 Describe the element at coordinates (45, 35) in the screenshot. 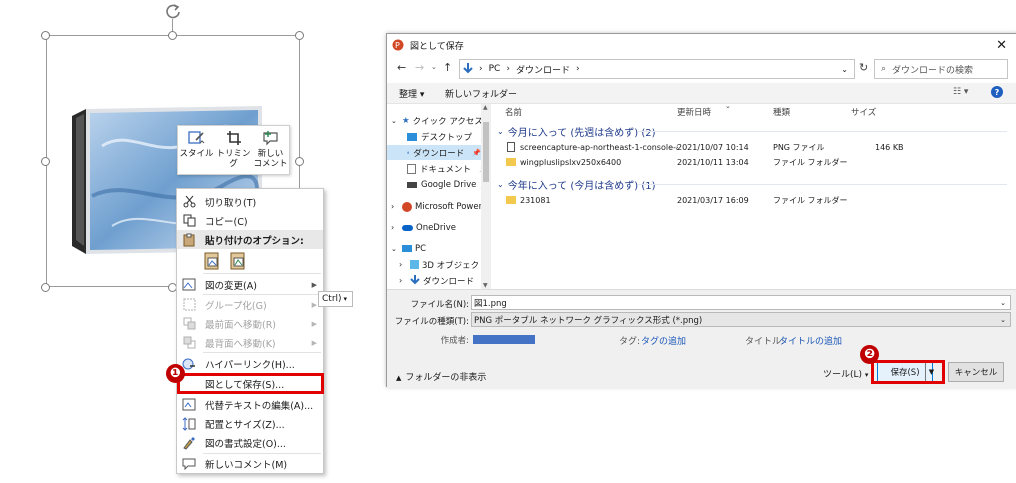

I see `resize-handle-tl` at that location.